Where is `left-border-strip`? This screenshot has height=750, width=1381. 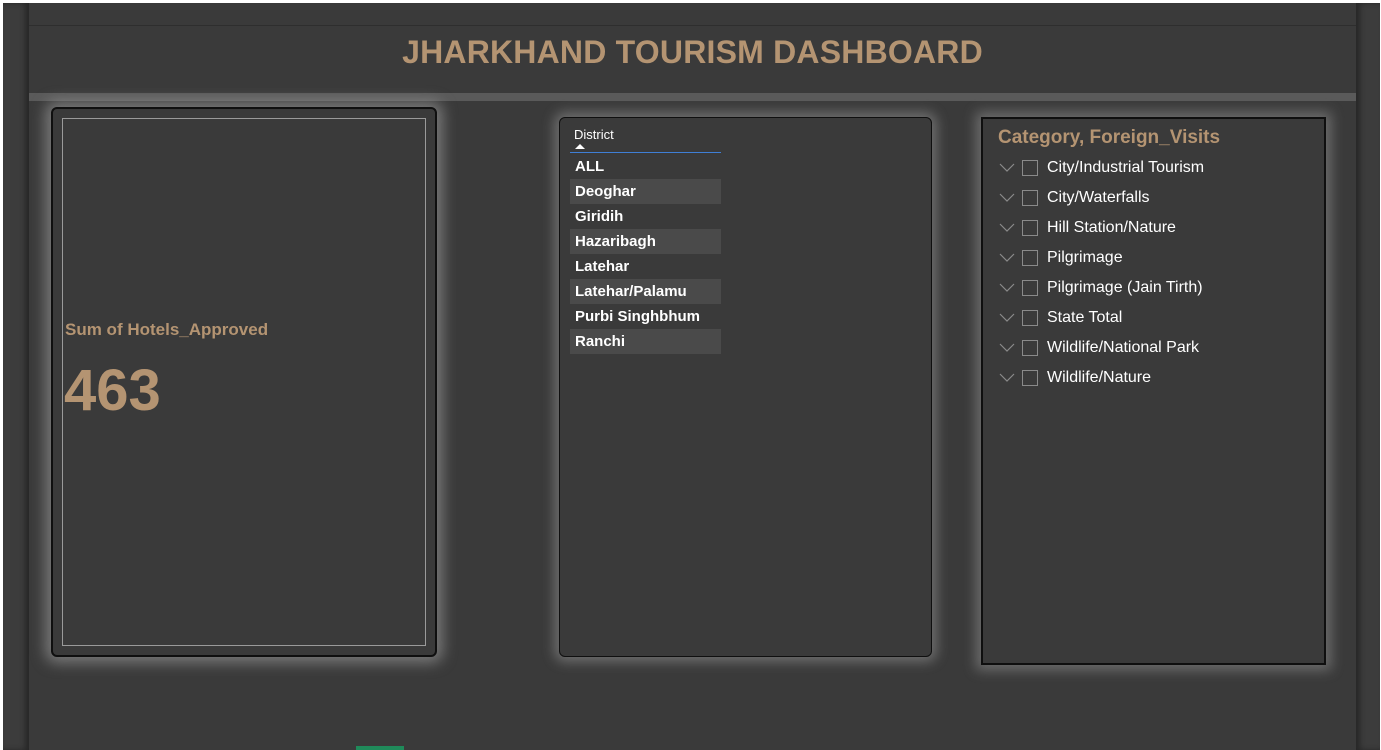 left-border-strip is located at coordinates (16, 376).